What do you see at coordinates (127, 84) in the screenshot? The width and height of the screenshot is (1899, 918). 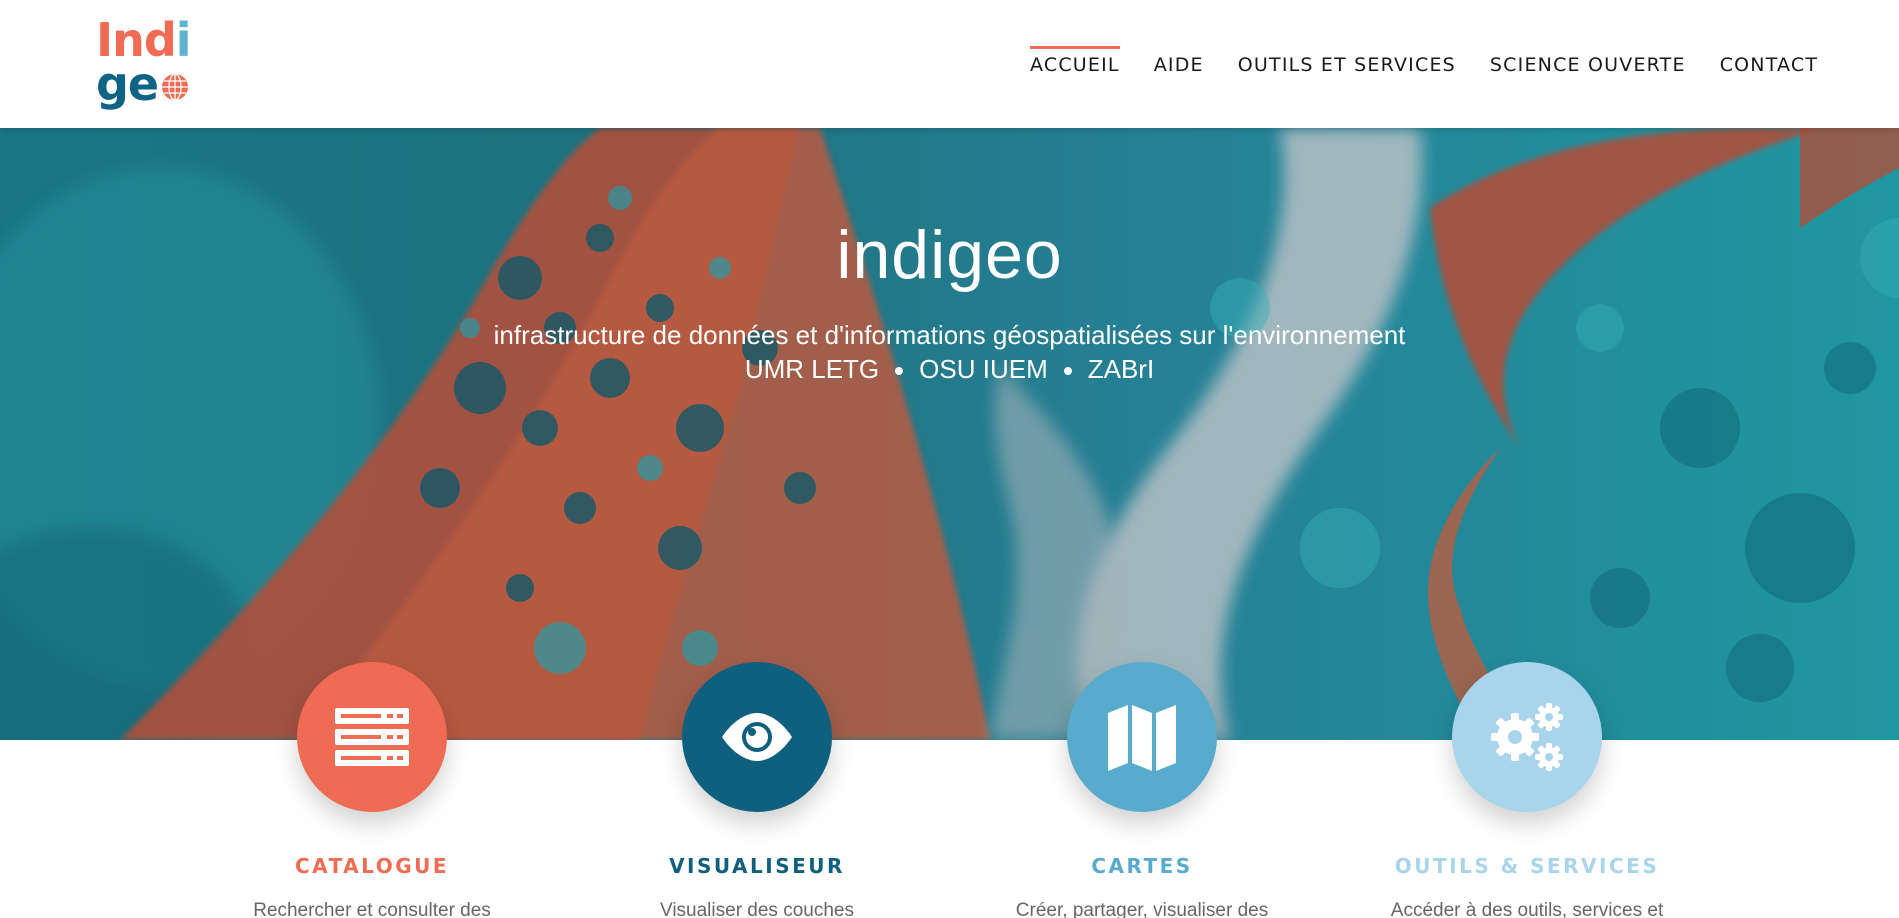 I see `logo-text-c: ge` at bounding box center [127, 84].